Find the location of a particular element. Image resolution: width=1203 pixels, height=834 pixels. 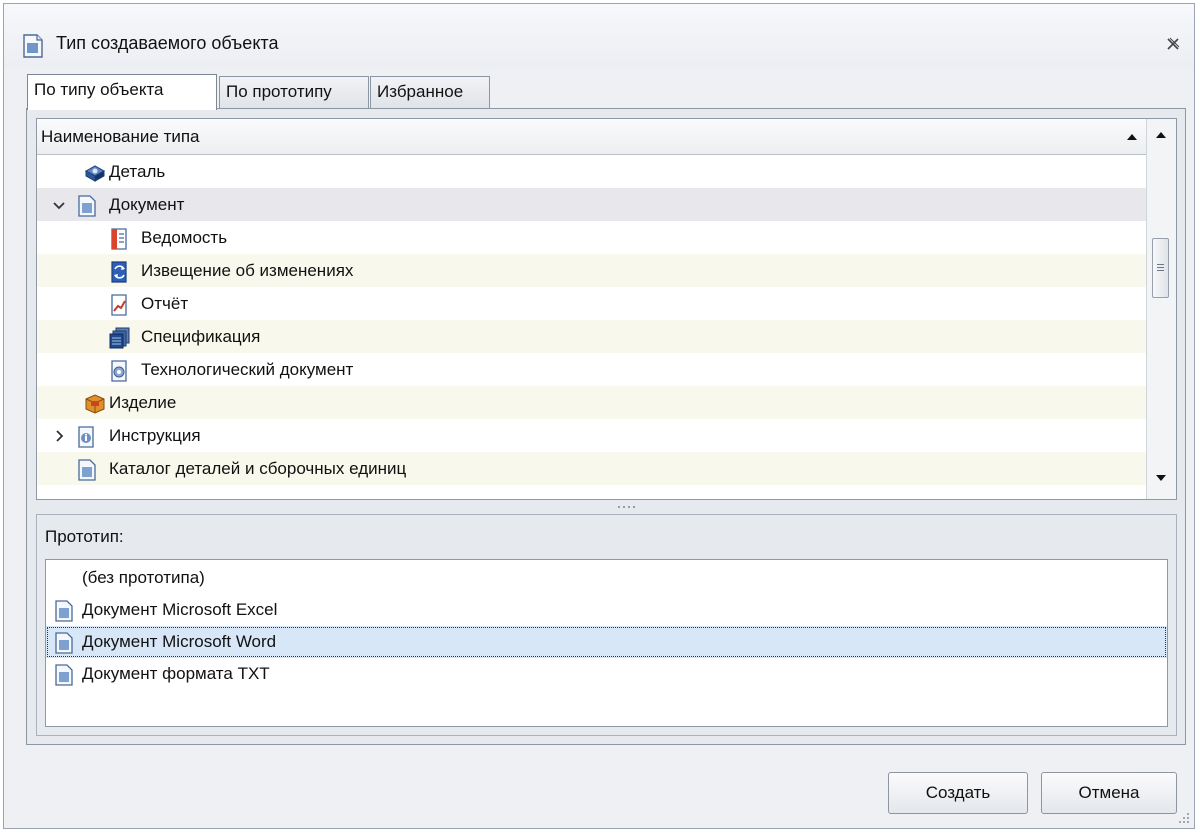

tree-row-report: Отчёт is located at coordinates (592, 303).